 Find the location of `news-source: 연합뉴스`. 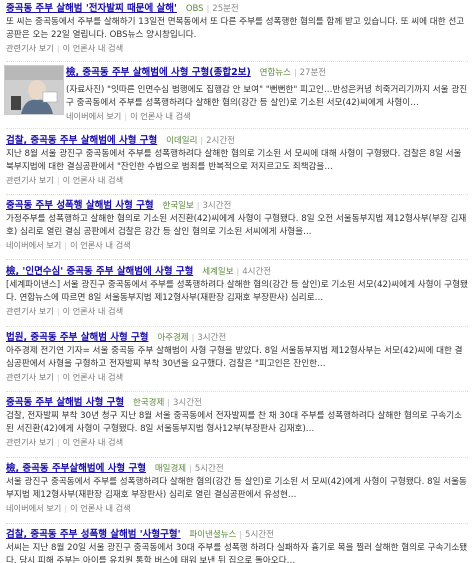

news-source: 연합뉴스 is located at coordinates (275, 73).